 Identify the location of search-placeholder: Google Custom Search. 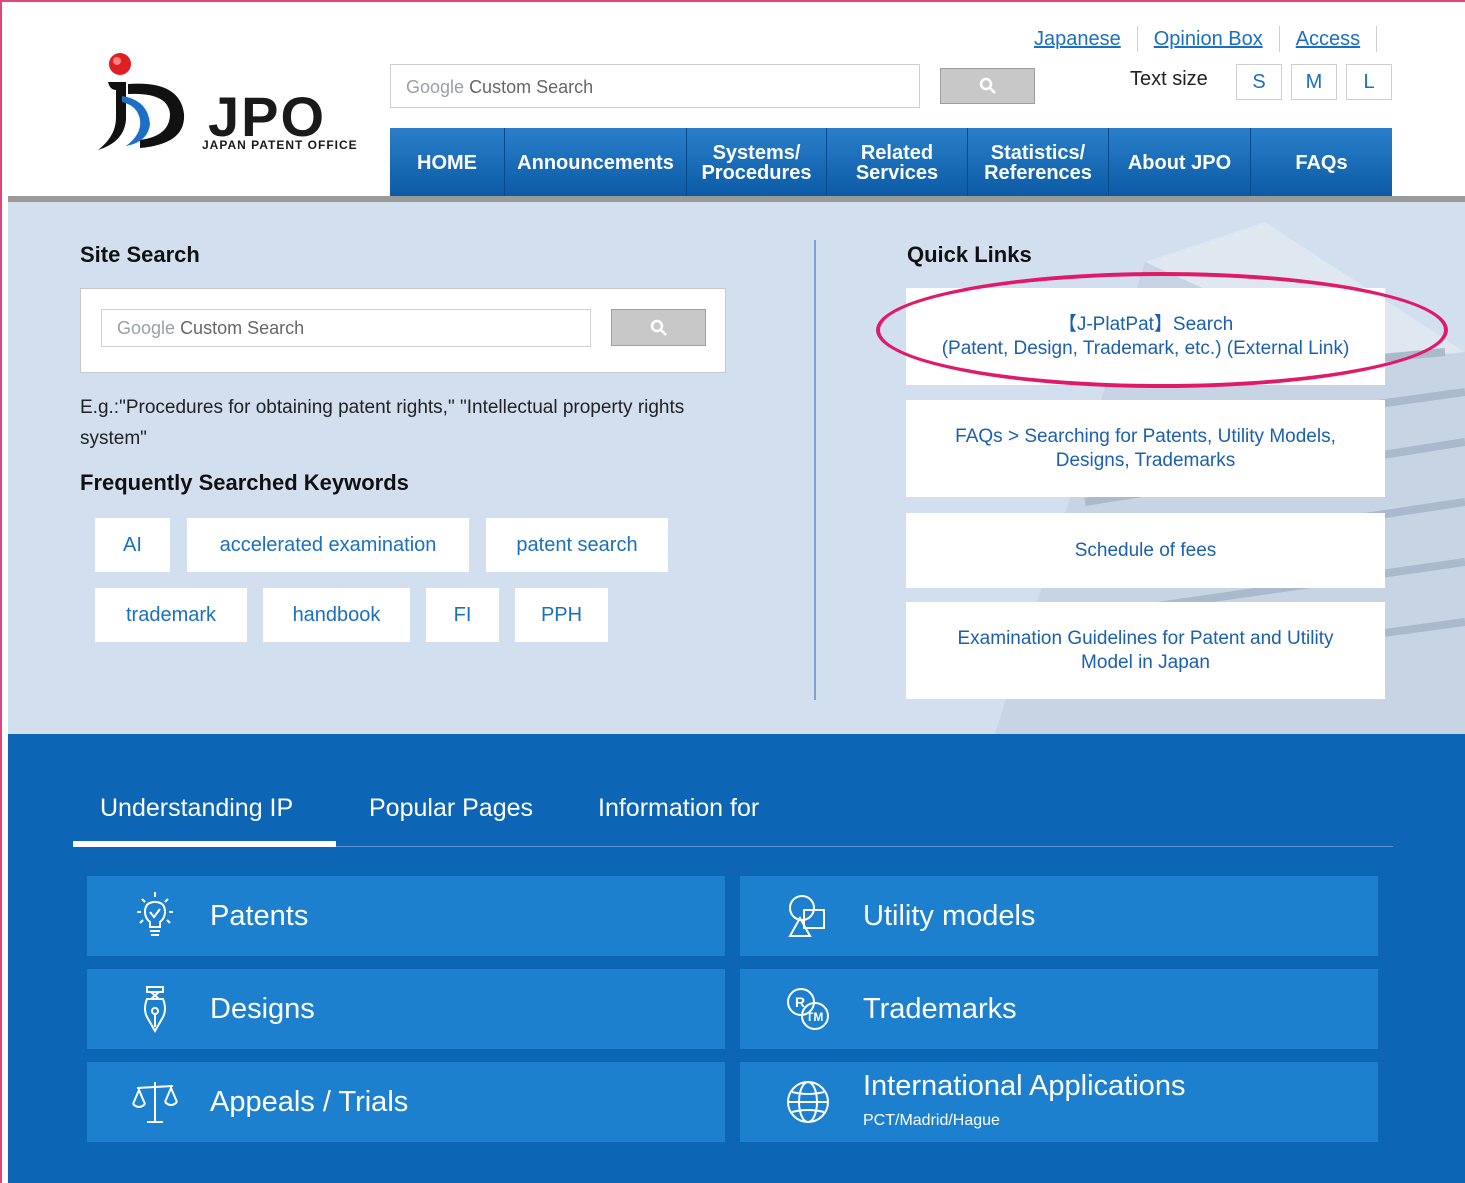
(499, 87).